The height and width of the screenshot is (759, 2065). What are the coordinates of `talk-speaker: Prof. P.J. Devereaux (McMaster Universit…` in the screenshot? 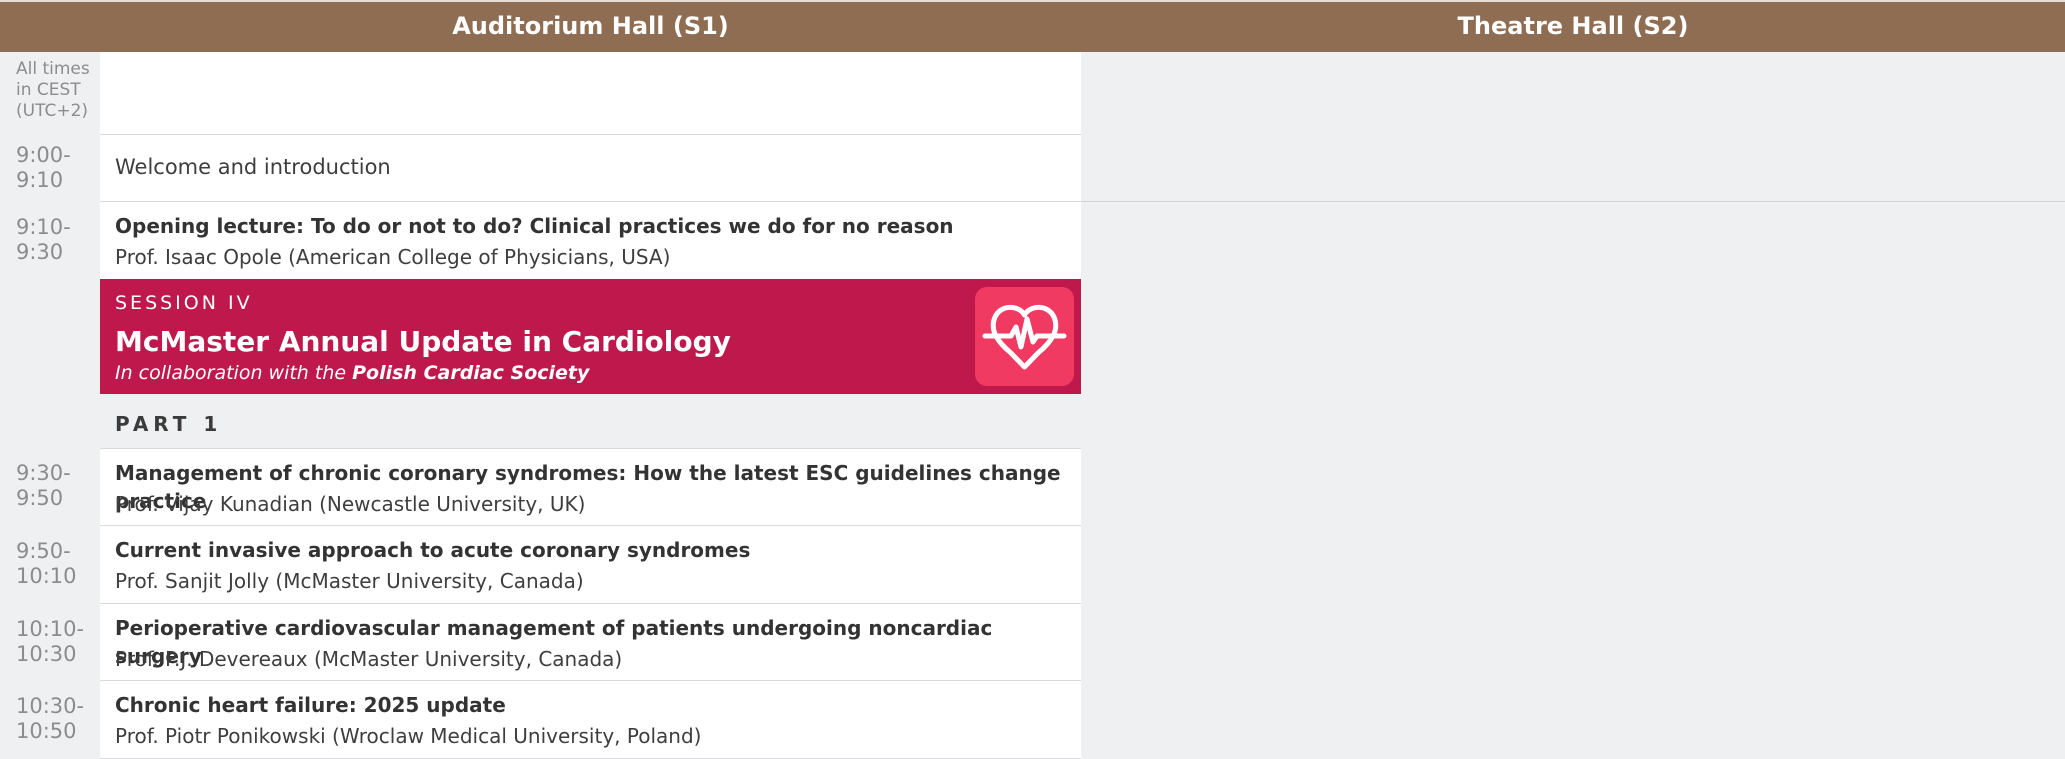 It's located at (369, 659).